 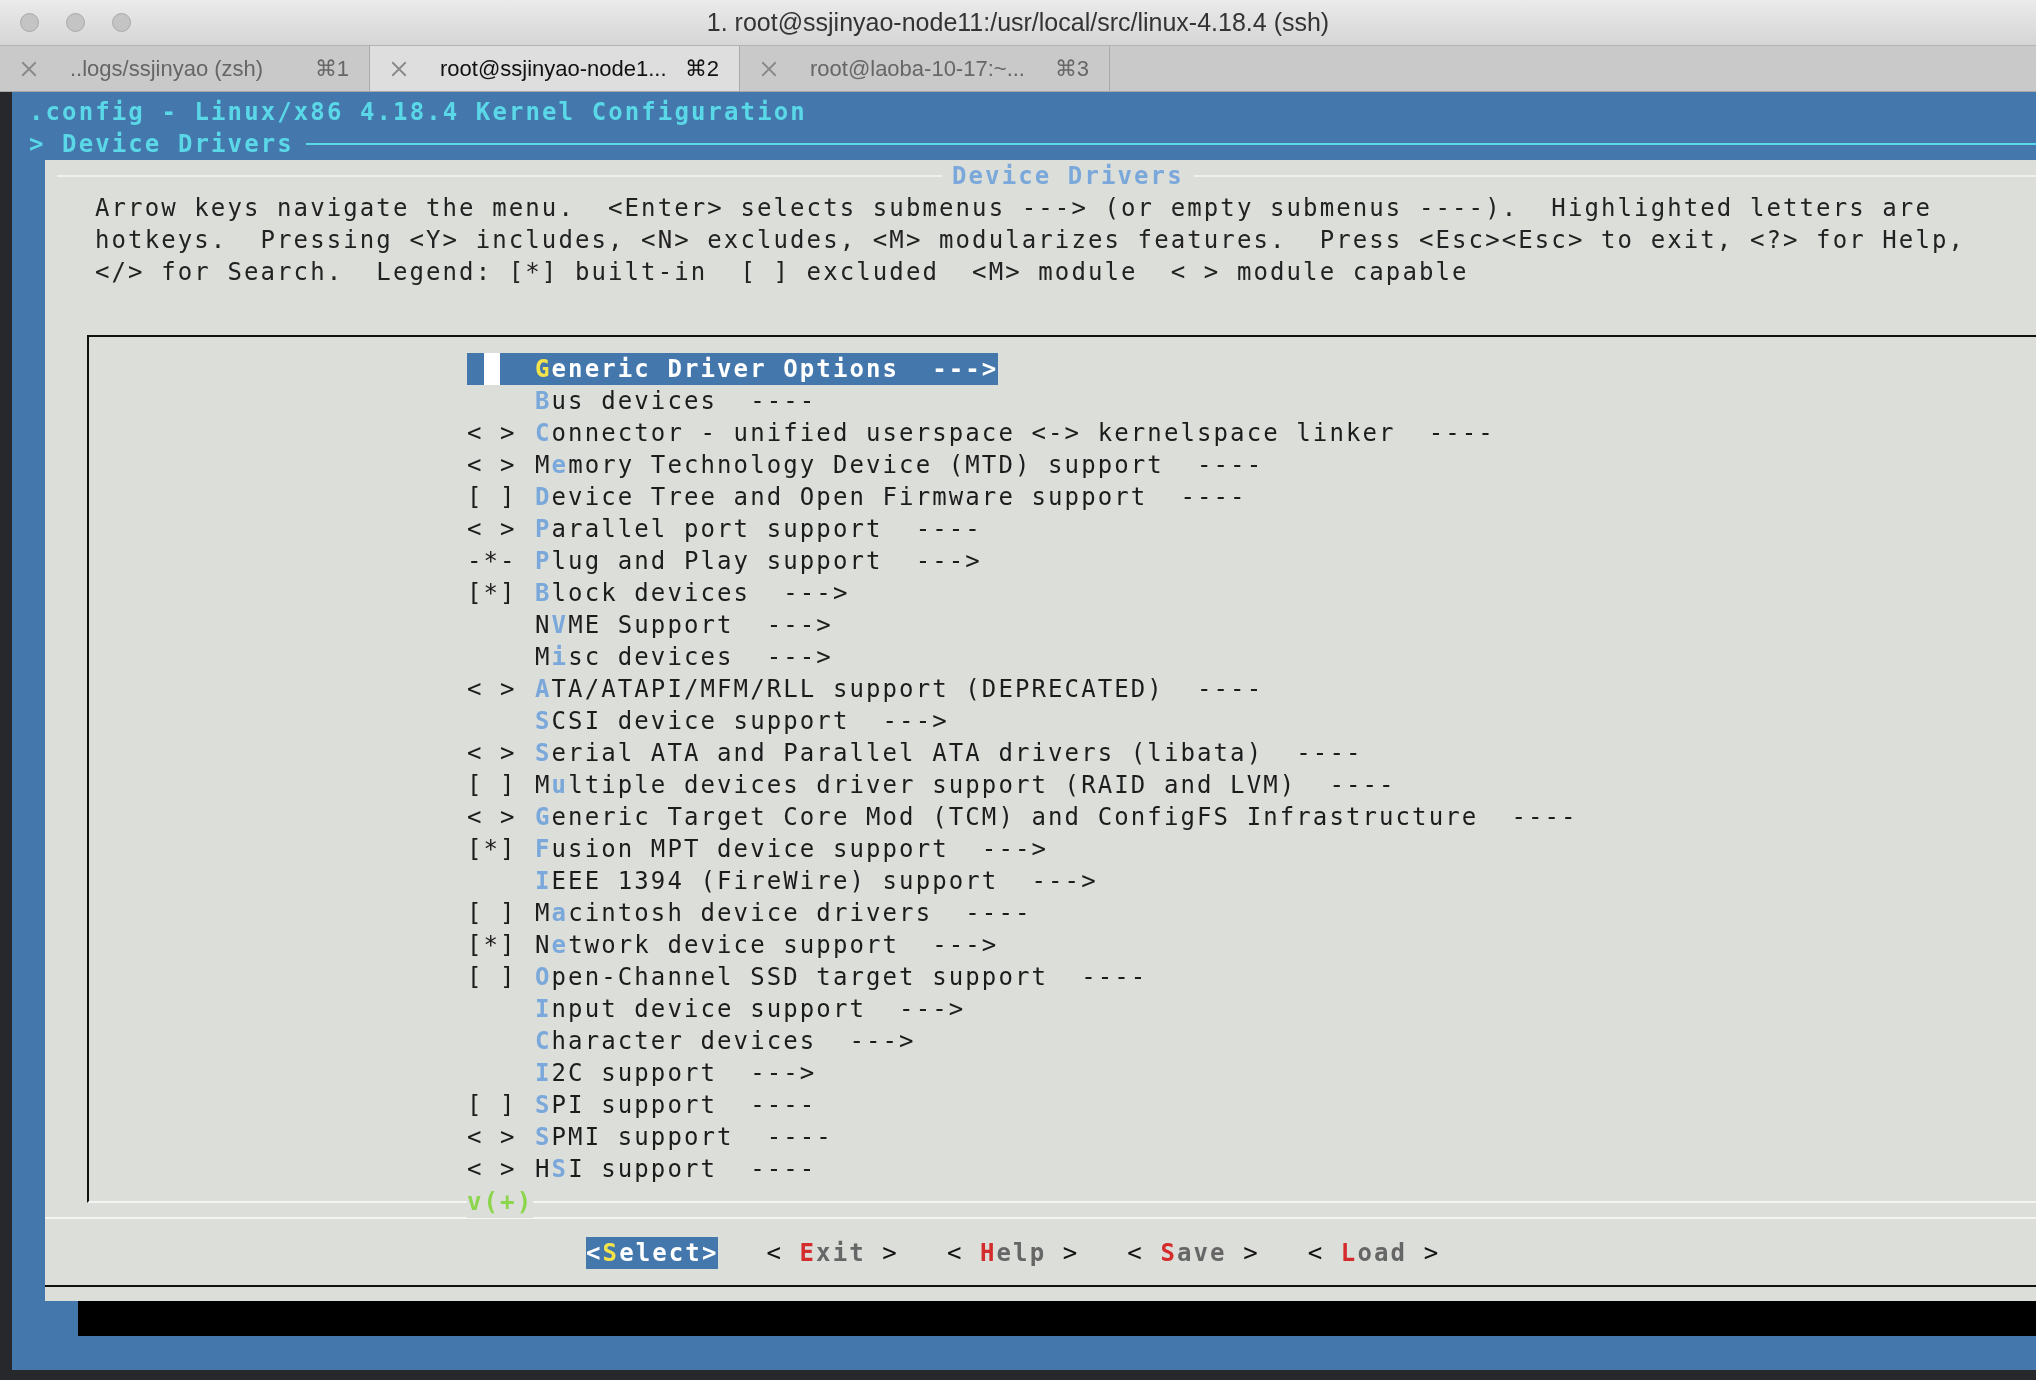 What do you see at coordinates (1193, 1253) in the screenshot?
I see `menu-button: < Save >` at bounding box center [1193, 1253].